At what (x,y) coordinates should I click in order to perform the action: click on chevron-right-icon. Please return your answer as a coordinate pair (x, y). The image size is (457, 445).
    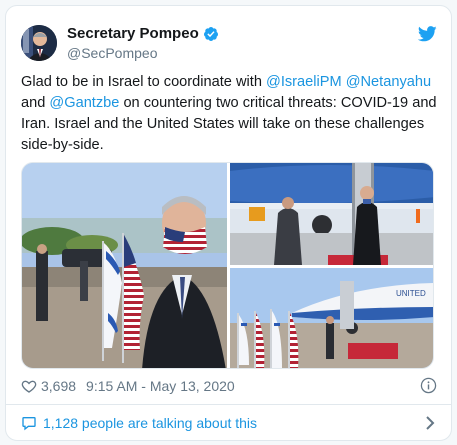
    Looking at the image, I should click on (430, 423).